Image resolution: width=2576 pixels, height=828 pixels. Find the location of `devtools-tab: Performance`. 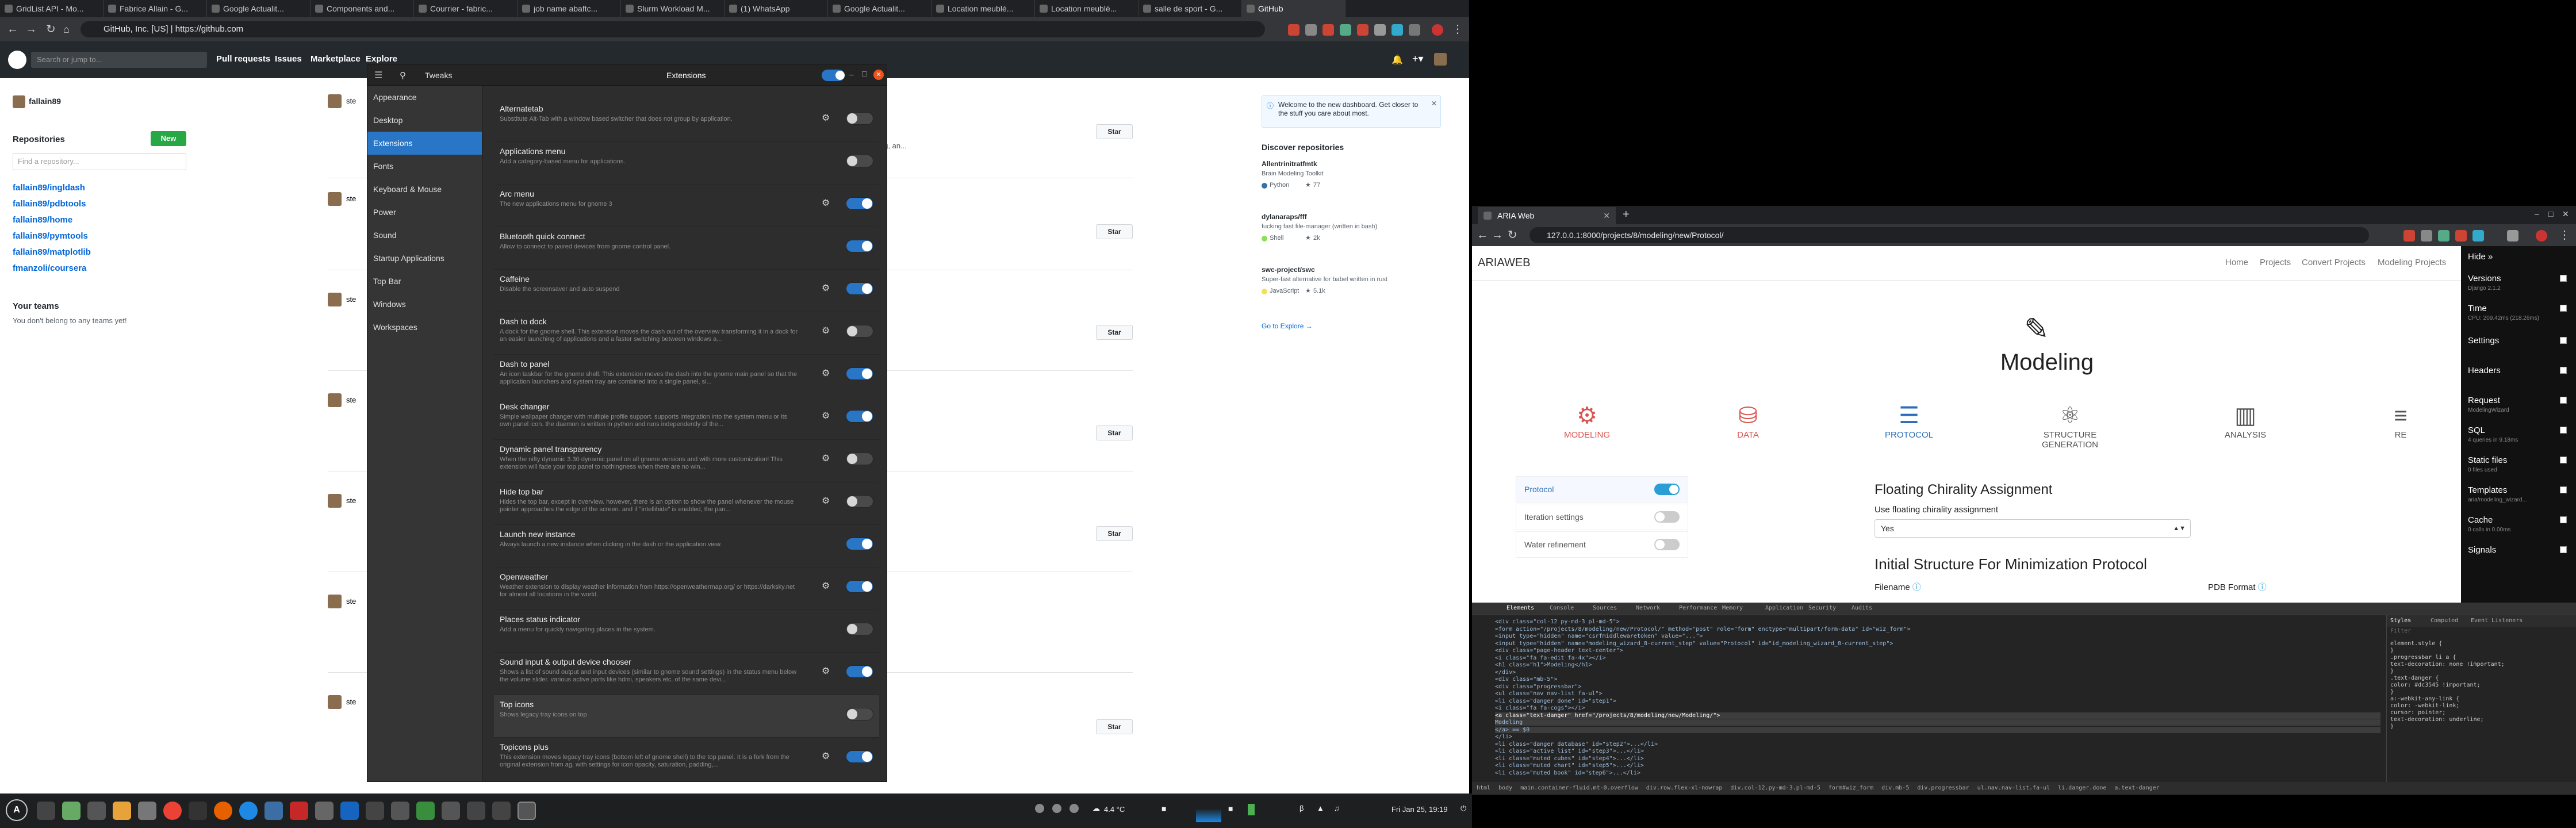

devtools-tab: Performance is located at coordinates (1698, 608).